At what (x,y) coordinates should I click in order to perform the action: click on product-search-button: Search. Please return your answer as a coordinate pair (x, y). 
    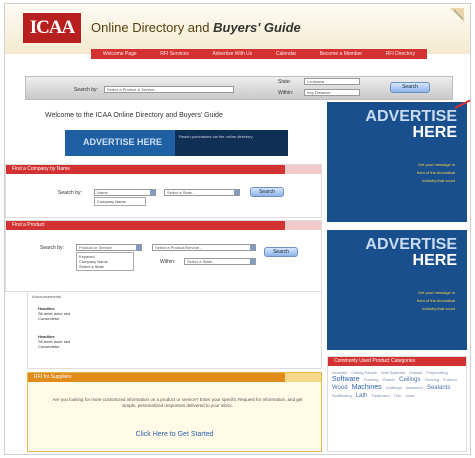
    Looking at the image, I should click on (281, 252).